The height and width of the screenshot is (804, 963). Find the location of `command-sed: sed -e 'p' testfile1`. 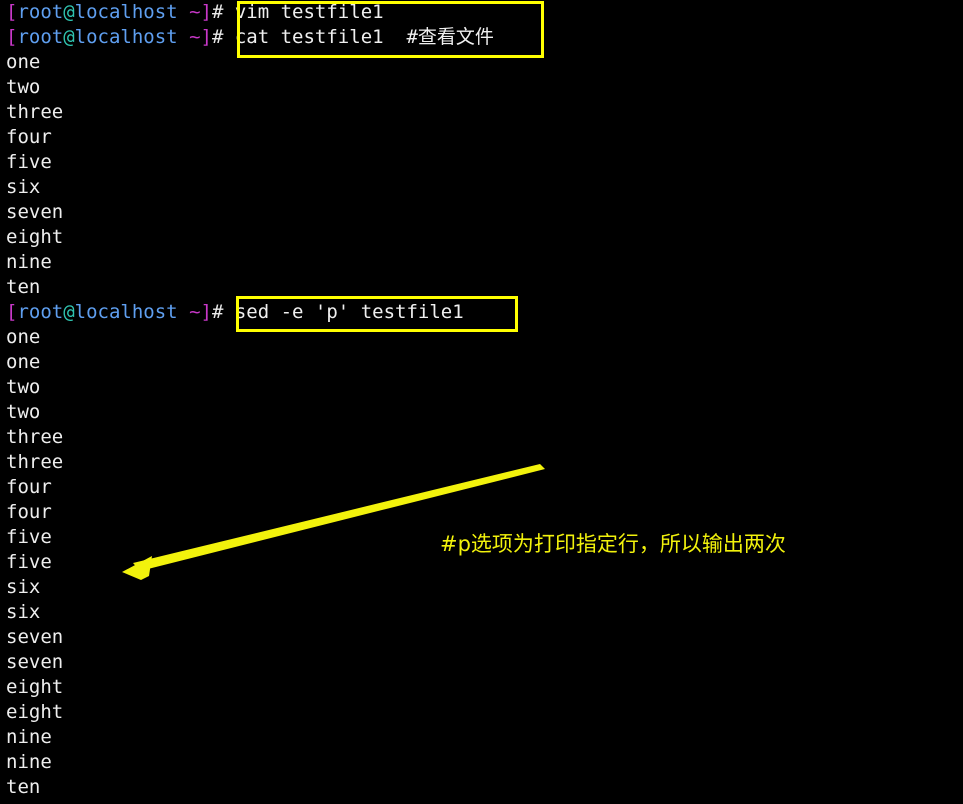

command-sed: sed -e 'p' testfile1 is located at coordinates (343, 312).